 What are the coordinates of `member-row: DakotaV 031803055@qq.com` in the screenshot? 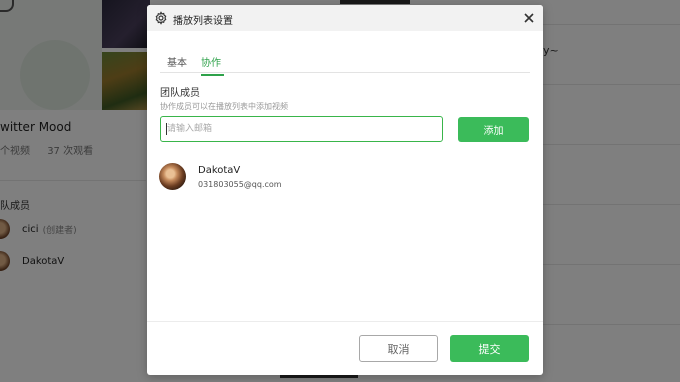 It's located at (220, 176).